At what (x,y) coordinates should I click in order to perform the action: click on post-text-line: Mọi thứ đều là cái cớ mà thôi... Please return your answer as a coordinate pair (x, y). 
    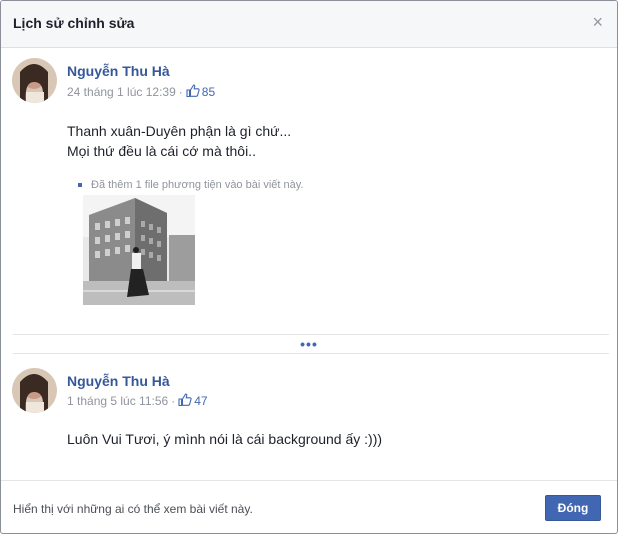
    Looking at the image, I should click on (161, 151).